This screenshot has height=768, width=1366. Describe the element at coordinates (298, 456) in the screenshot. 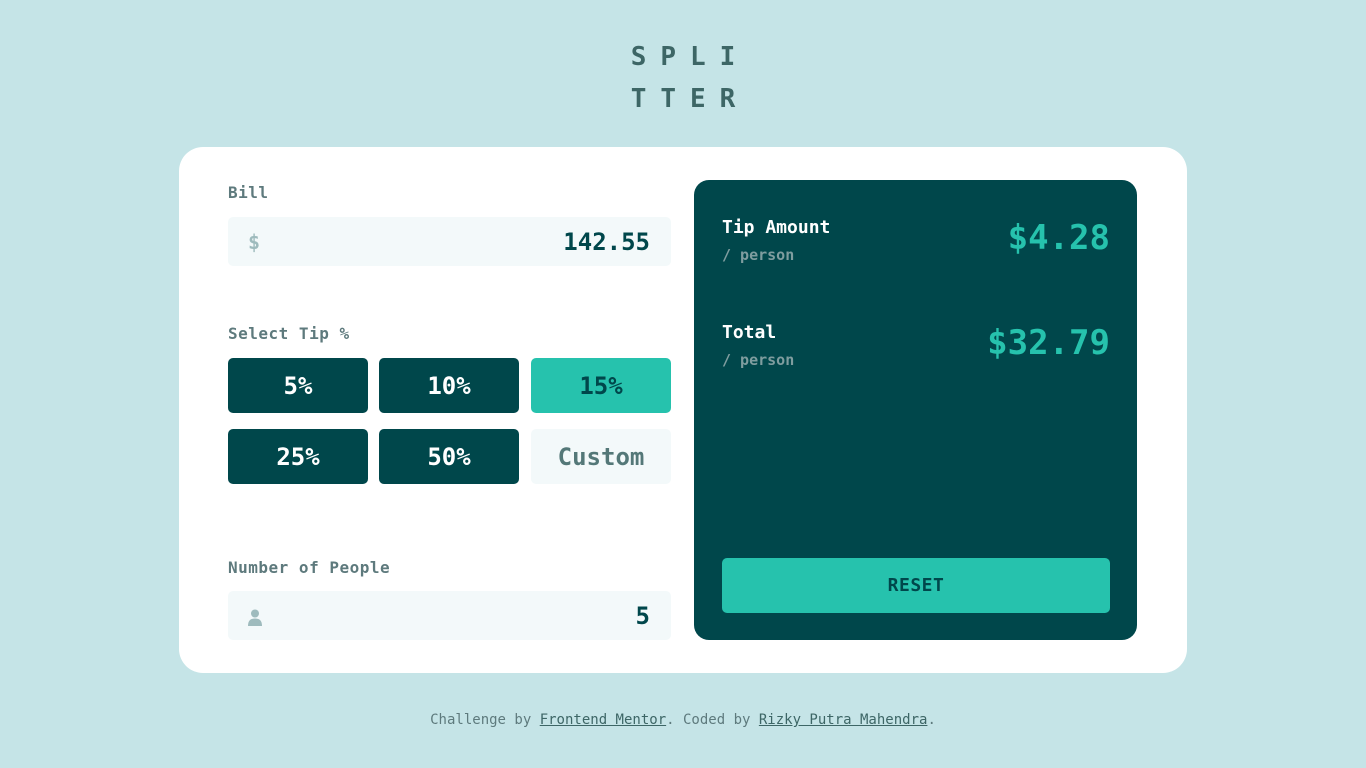

I see `tip-25-button: 25%` at that location.